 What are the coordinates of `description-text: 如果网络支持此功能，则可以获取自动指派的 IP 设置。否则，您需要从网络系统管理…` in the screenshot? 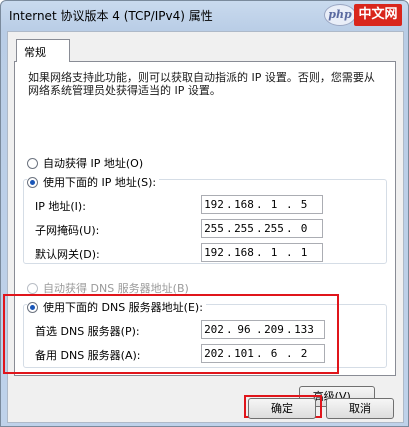 It's located at (201, 84).